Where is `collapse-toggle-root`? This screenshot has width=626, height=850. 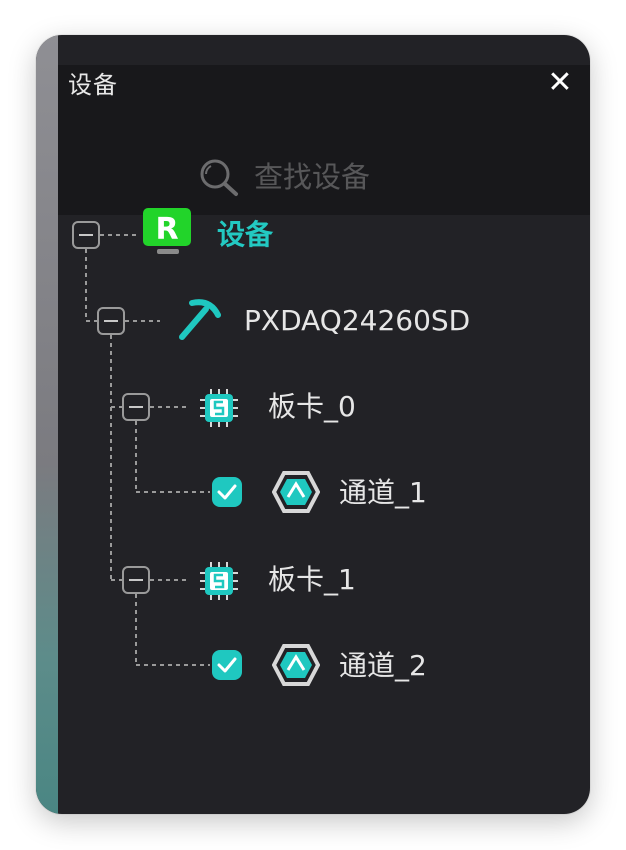 collapse-toggle-root is located at coordinates (86, 235).